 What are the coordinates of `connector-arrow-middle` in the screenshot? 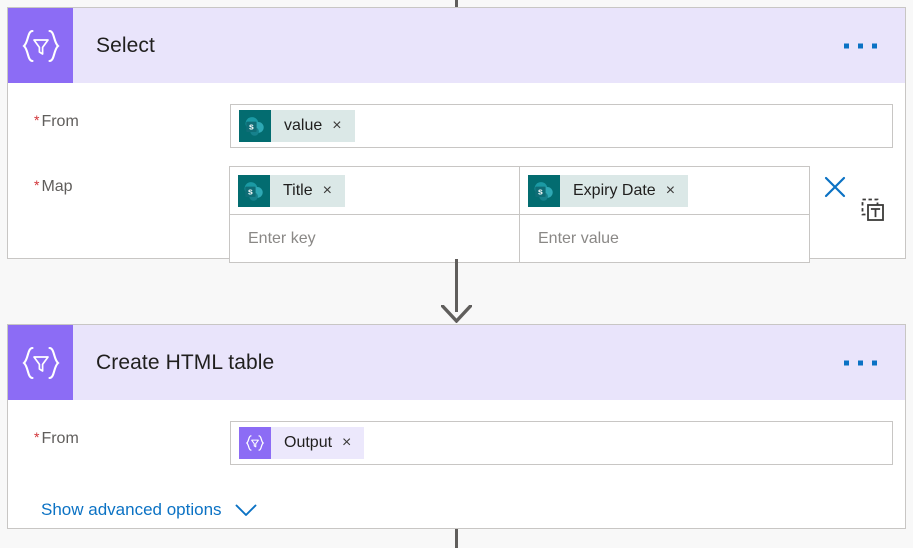 It's located at (456, 314).